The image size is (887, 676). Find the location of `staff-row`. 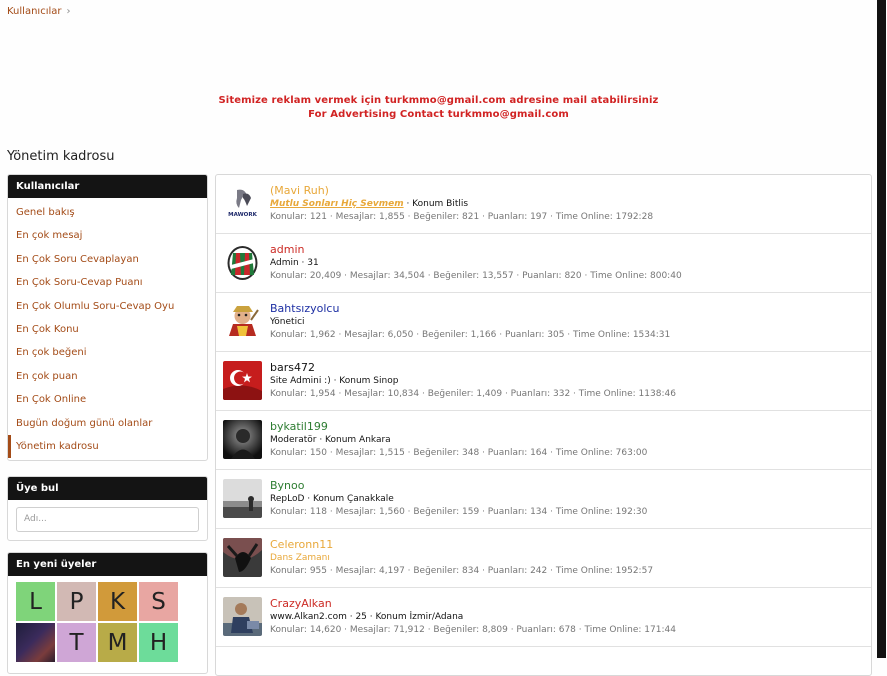

staff-row is located at coordinates (543, 661).